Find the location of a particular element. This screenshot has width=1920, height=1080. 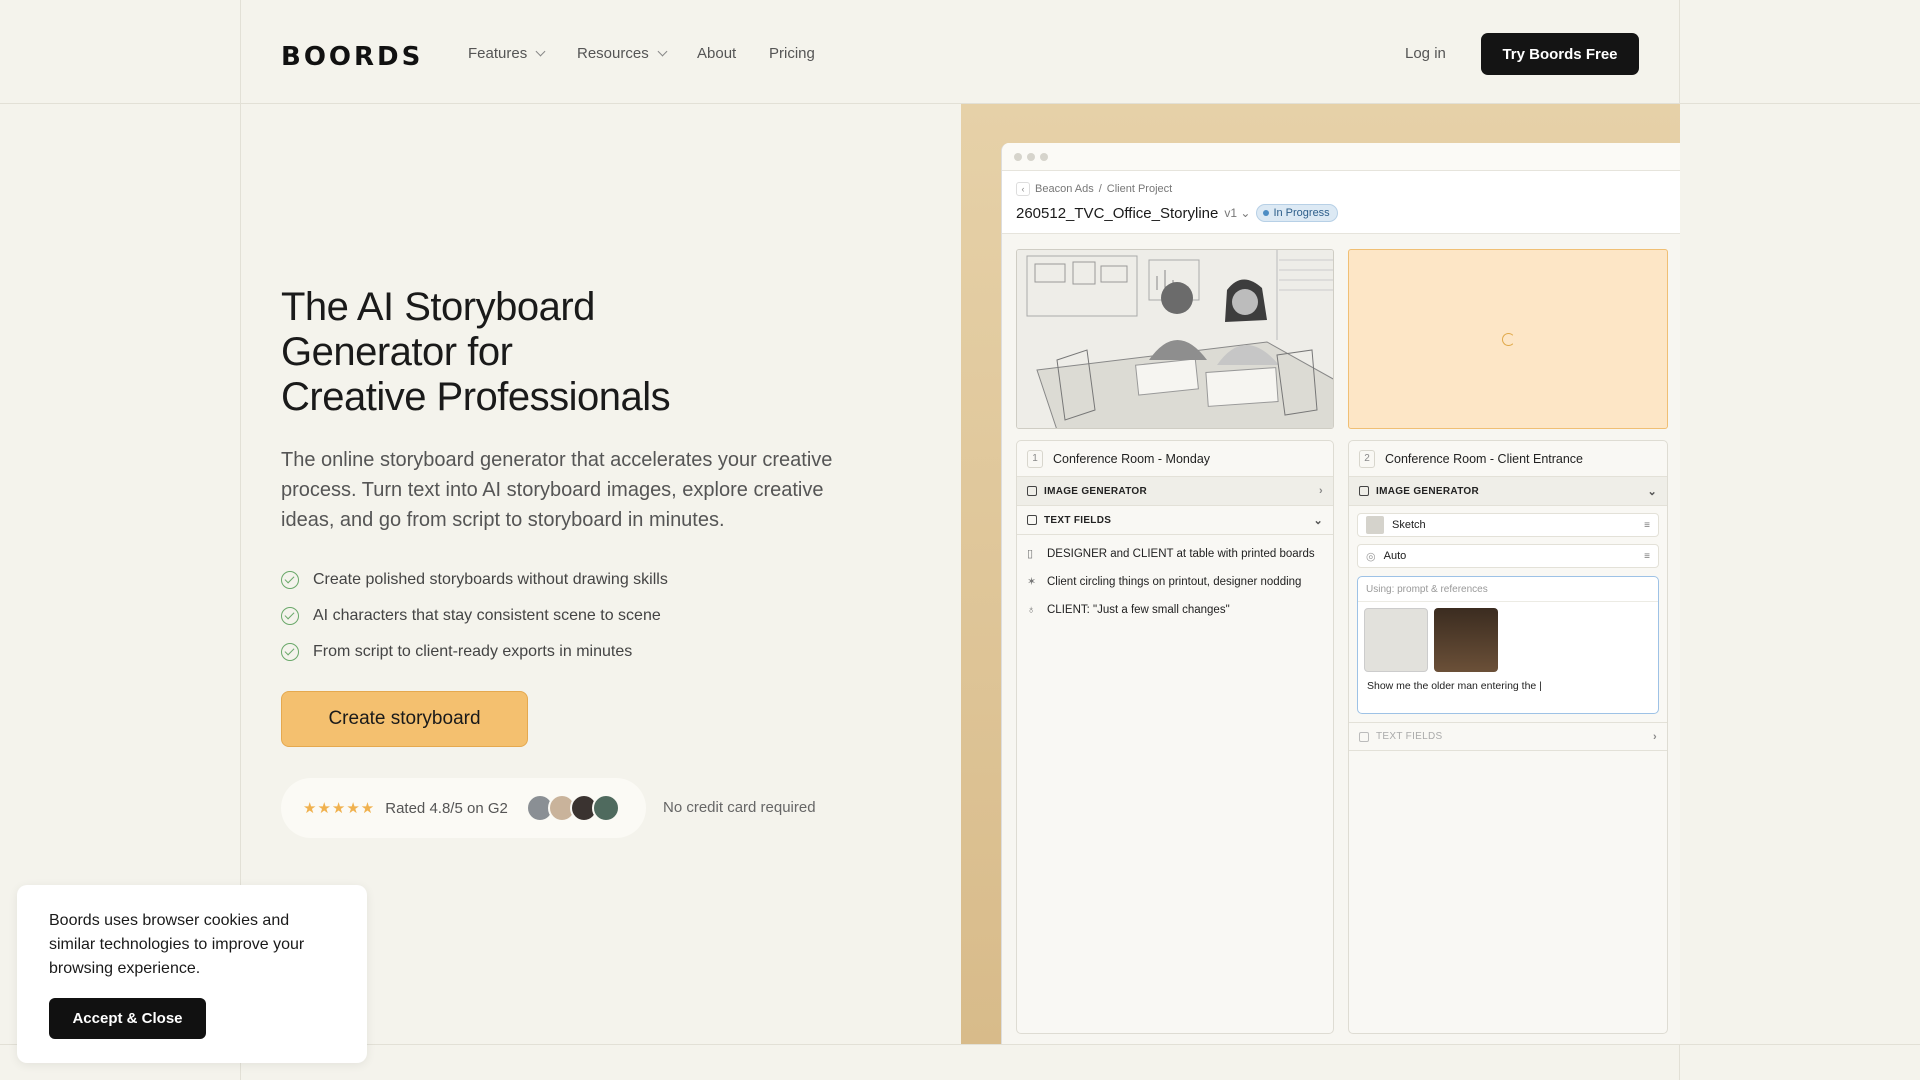

text-field-item: ♁ CLIENT: "Just a few small changes" is located at coordinates (1175, 610).